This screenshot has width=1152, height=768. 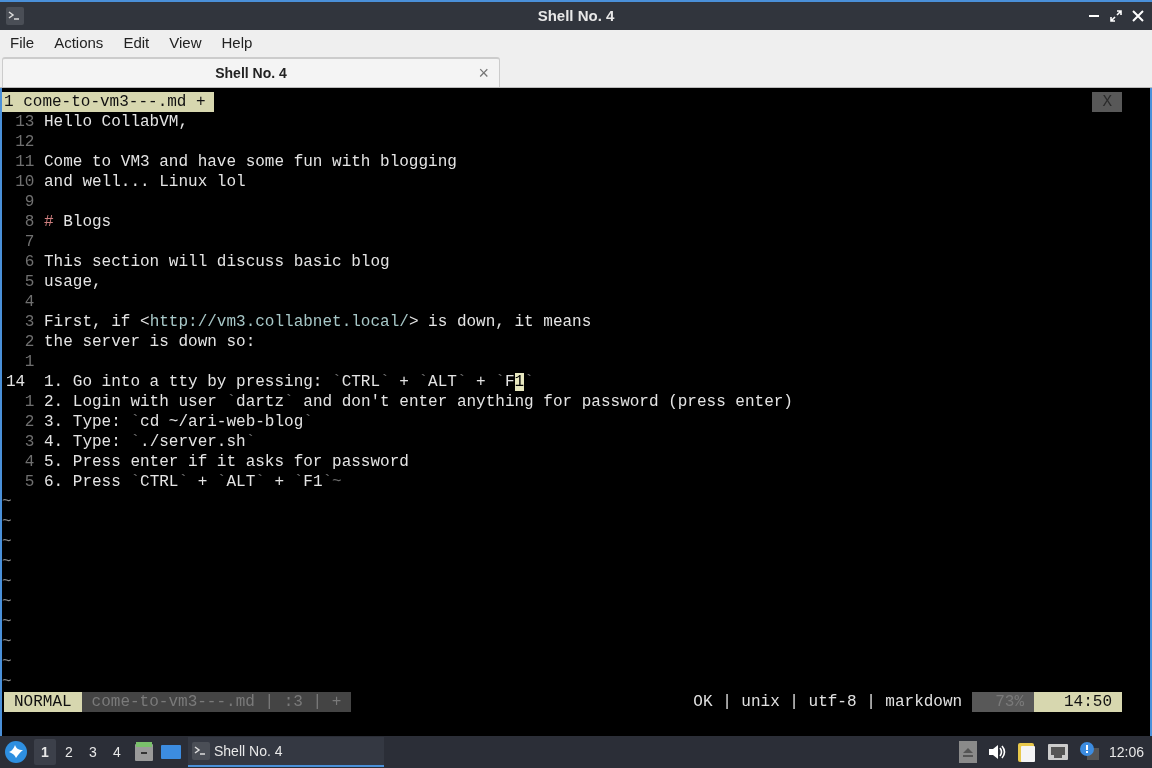 I want to click on menu-item: File, so click(x=22, y=43).